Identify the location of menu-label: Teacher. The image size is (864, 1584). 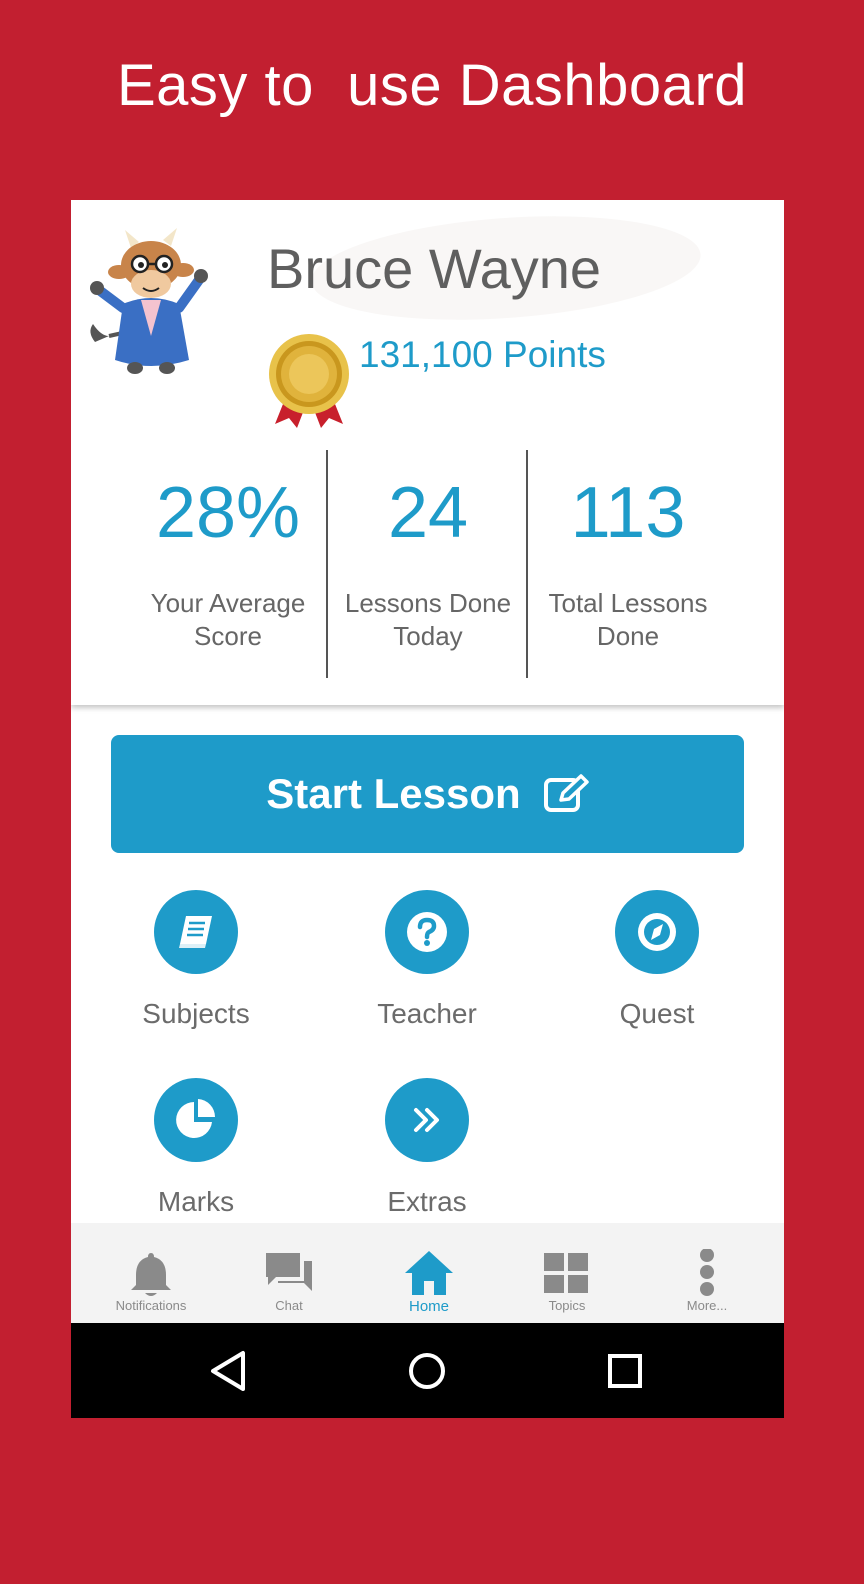
(427, 1013).